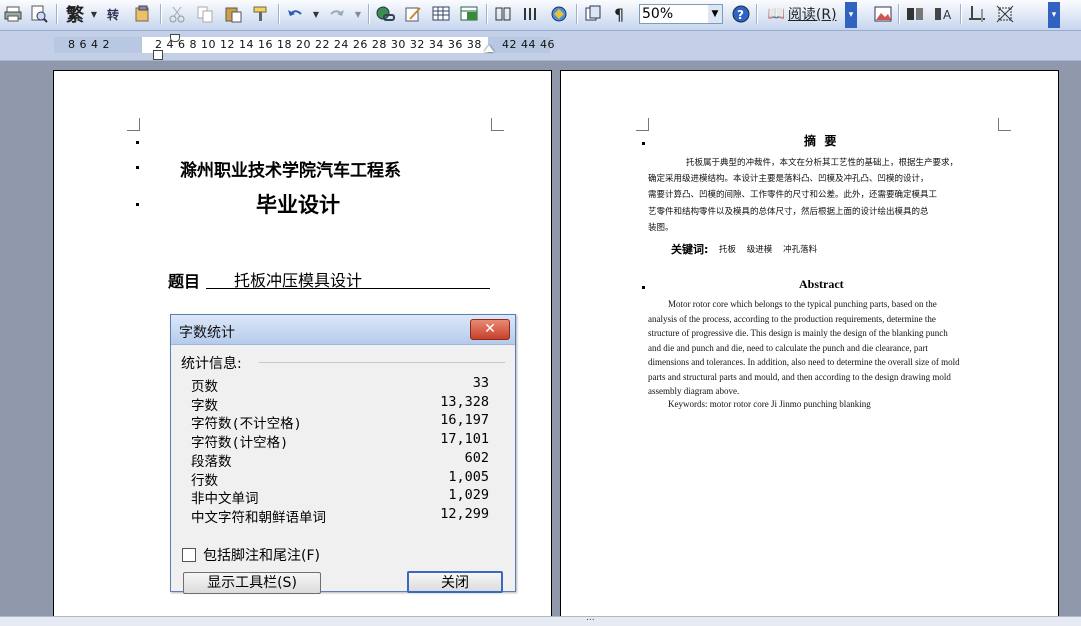 The image size is (1081, 626). I want to click on layout-icon, so click(915, 14).